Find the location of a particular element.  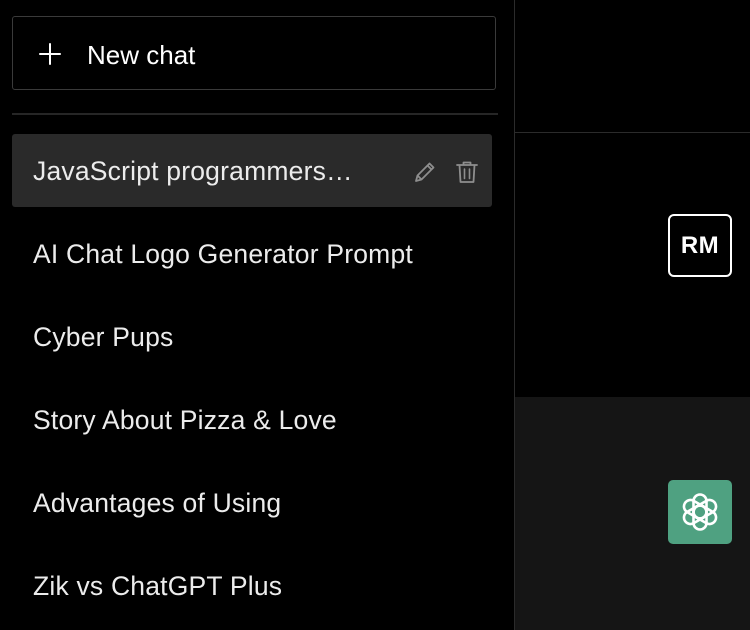

assistant-avatar is located at coordinates (700, 512).